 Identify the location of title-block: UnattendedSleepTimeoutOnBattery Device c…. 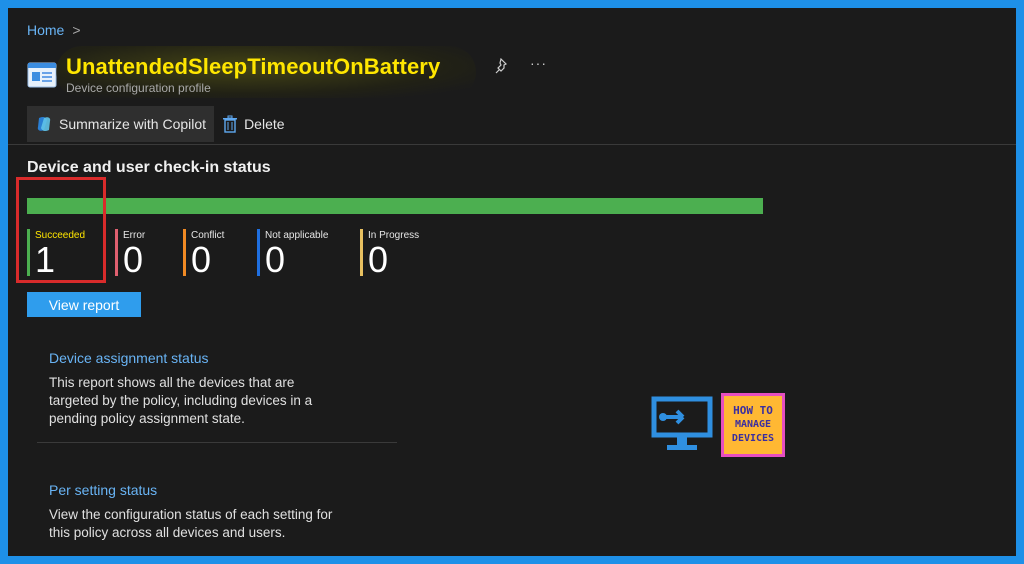
(266, 72).